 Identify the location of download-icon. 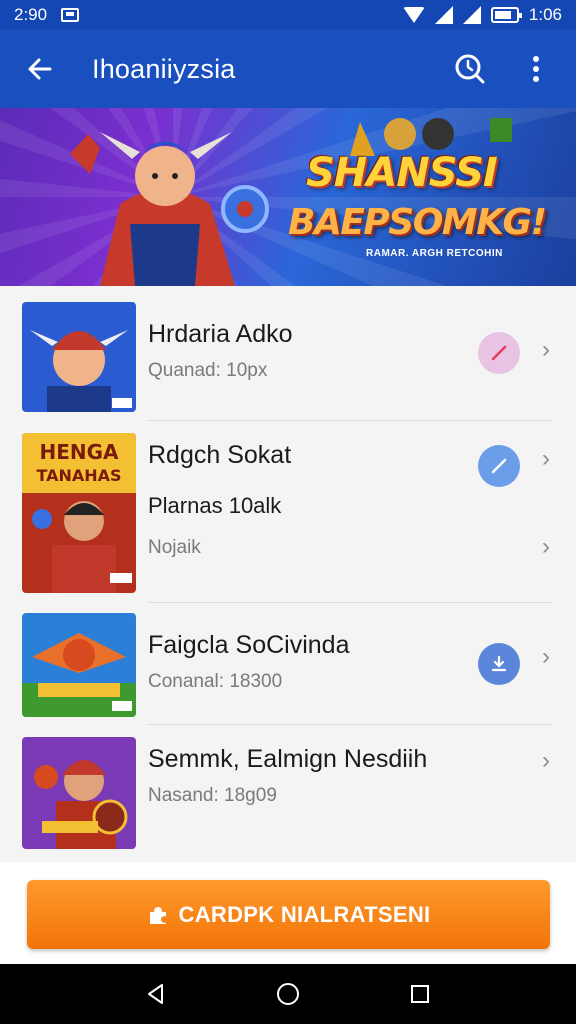
(499, 663).